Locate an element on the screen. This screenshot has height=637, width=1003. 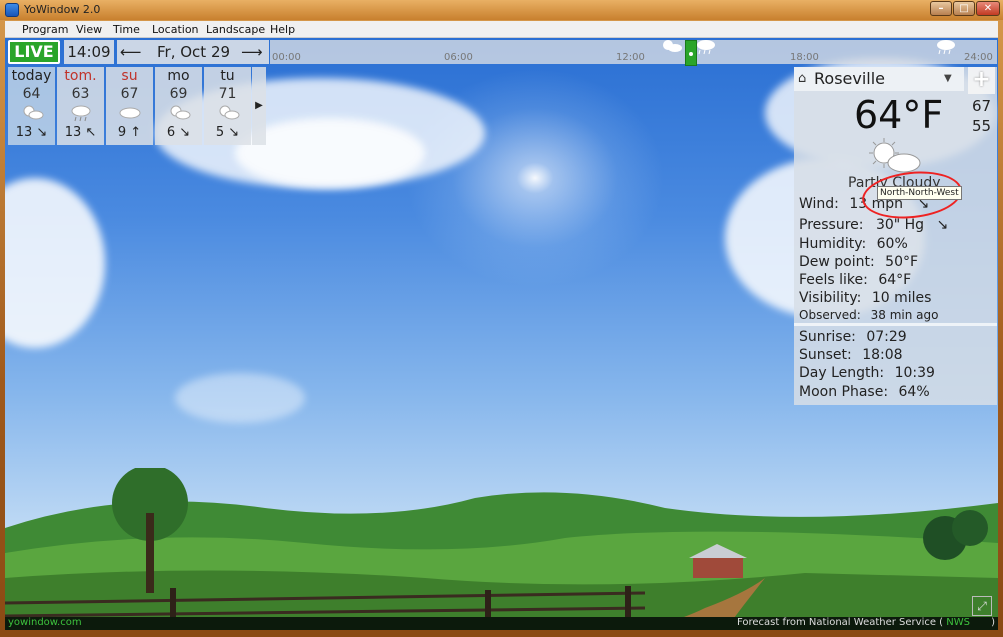
pressure-row: Pressure: 30" Hg ↘ is located at coordinates (873, 225).